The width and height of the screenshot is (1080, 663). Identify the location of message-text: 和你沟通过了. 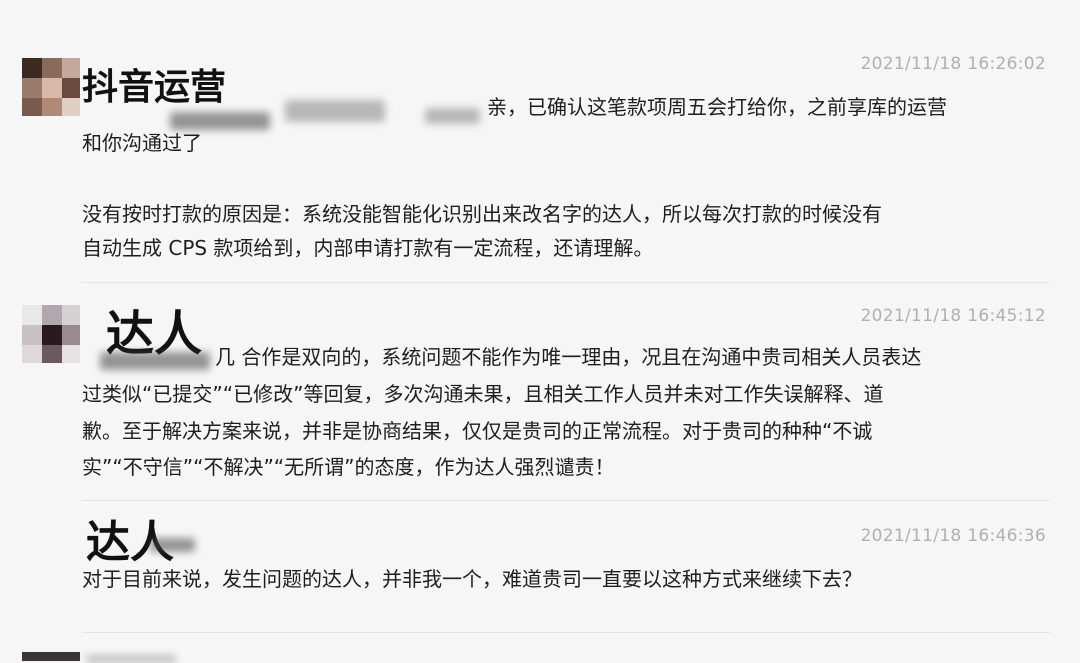
(142, 143).